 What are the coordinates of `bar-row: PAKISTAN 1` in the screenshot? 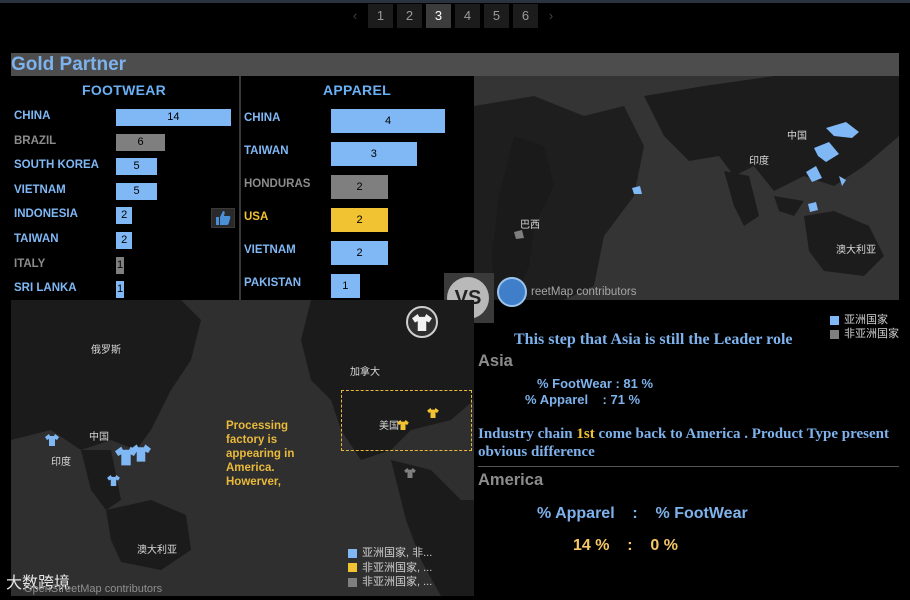 It's located at (356, 286).